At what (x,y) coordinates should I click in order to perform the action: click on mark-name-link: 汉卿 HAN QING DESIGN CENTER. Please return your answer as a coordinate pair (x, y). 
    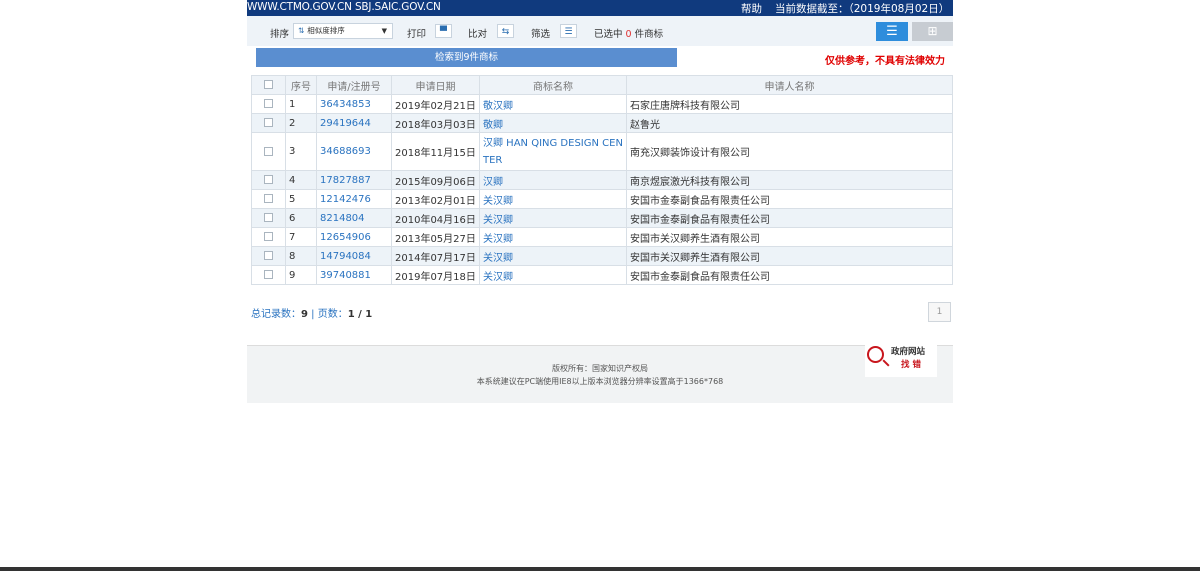
    Looking at the image, I should click on (553, 152).